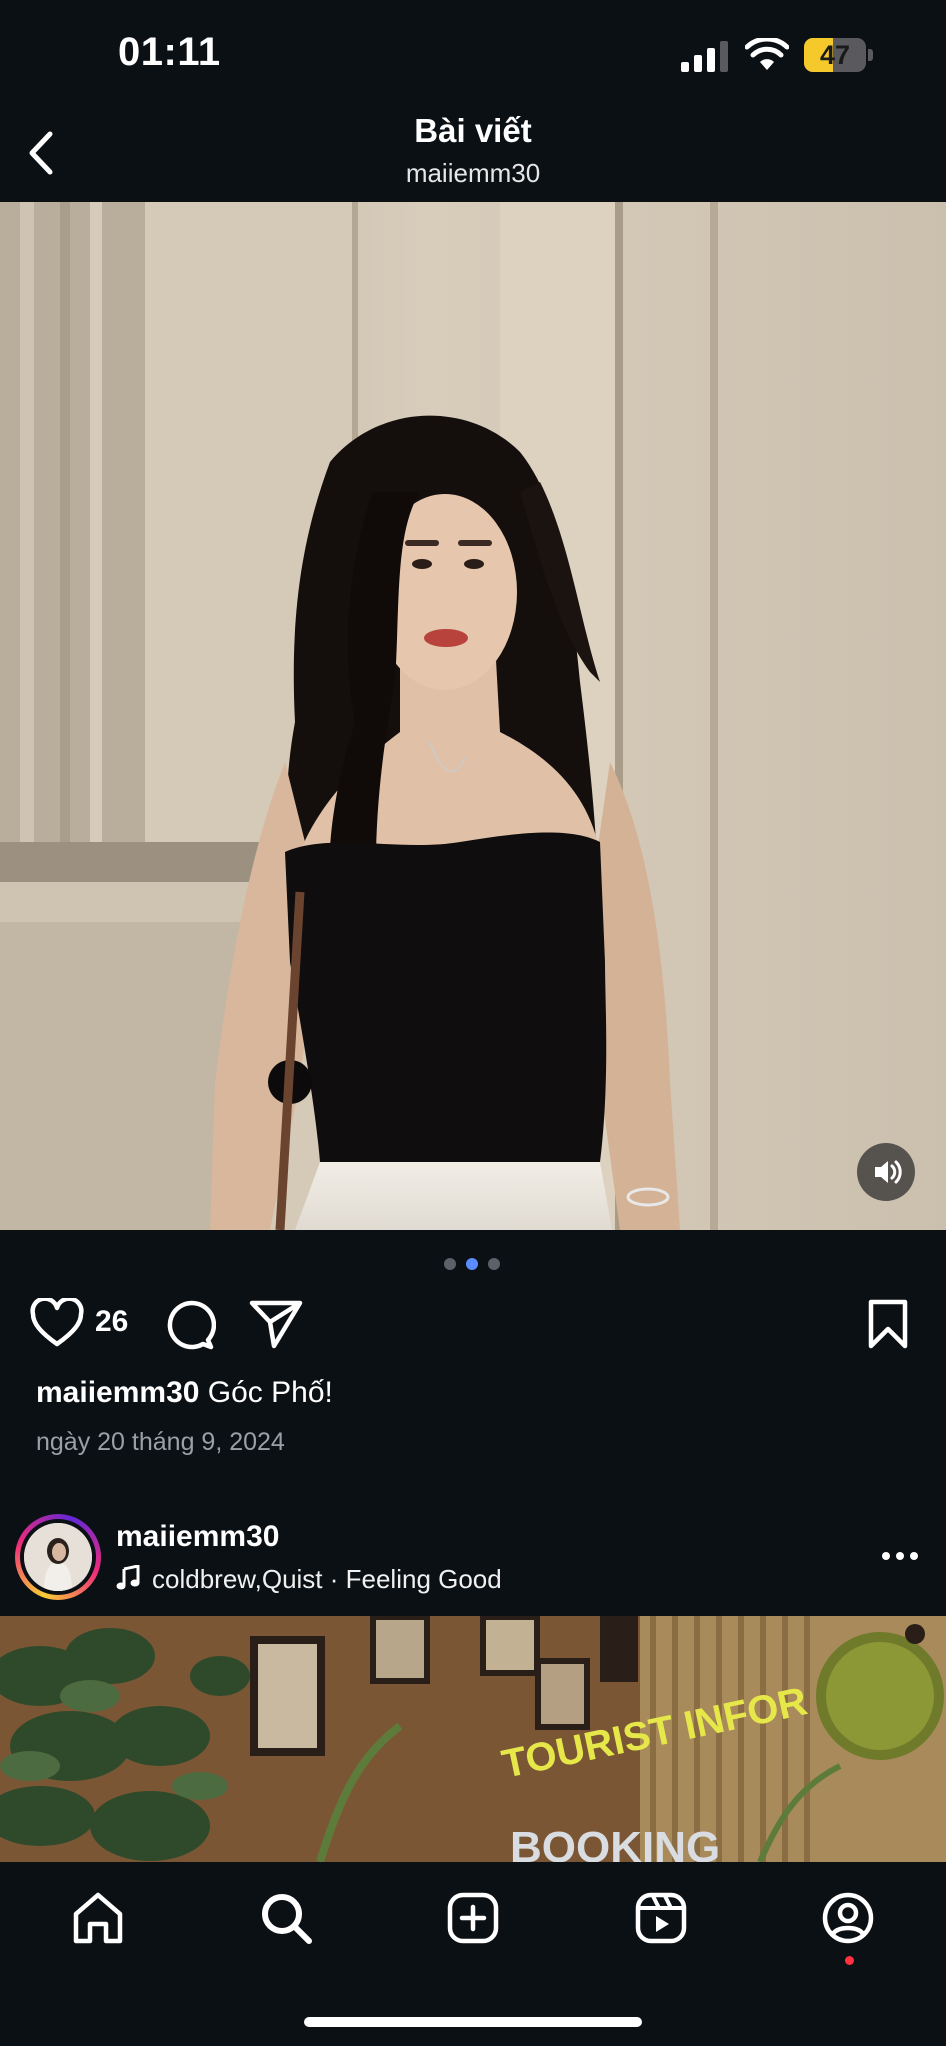 The height and width of the screenshot is (2046, 946). Describe the element at coordinates (848, 1918) in the screenshot. I see `profile-icon` at that location.